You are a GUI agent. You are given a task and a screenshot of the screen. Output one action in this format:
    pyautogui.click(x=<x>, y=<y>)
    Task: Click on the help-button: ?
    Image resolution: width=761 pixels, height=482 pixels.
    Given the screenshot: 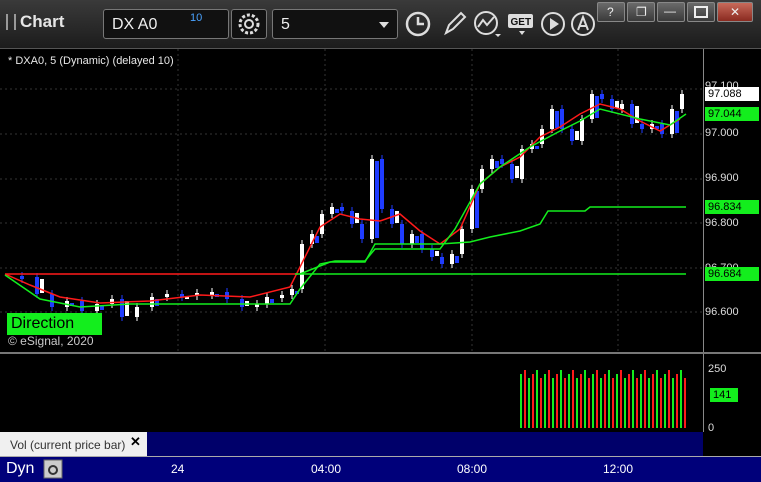 What is the action you would take?
    pyautogui.click(x=611, y=12)
    